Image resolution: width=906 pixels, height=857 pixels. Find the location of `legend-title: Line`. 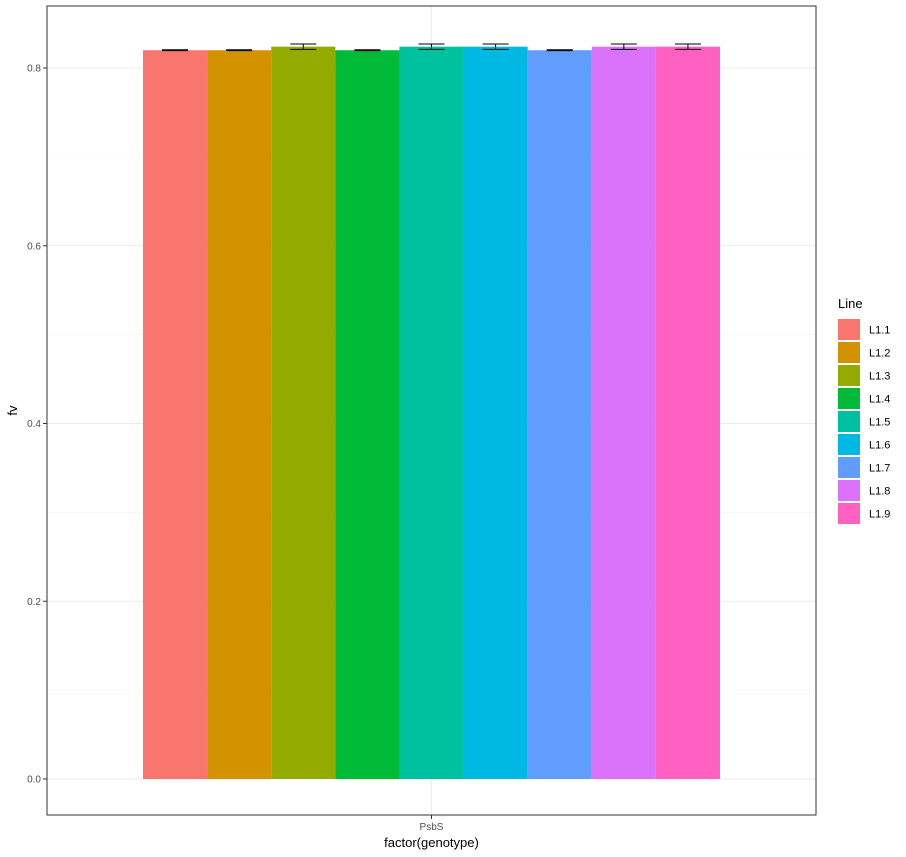

legend-title: Line is located at coordinates (850, 303).